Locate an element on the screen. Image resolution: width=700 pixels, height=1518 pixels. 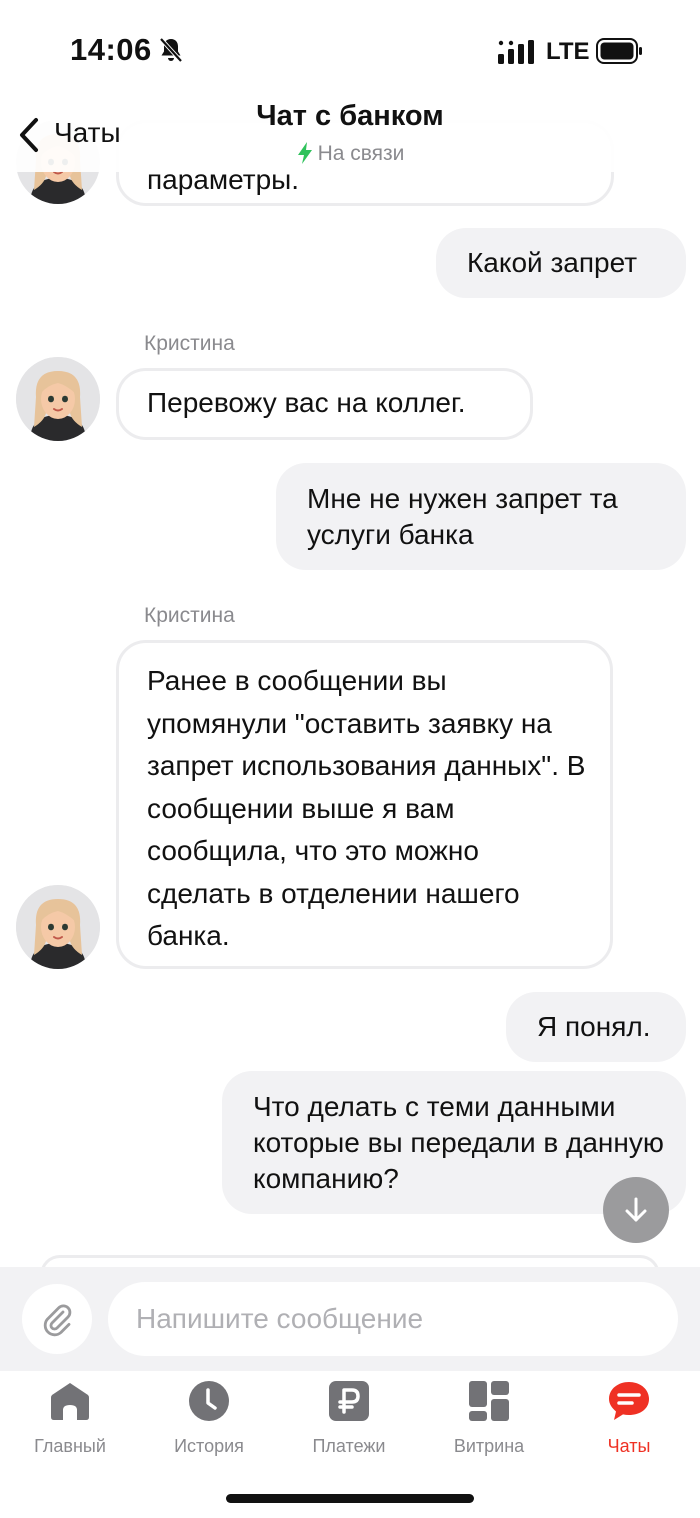
tab-label: Витрина is located at coordinates (489, 1446).